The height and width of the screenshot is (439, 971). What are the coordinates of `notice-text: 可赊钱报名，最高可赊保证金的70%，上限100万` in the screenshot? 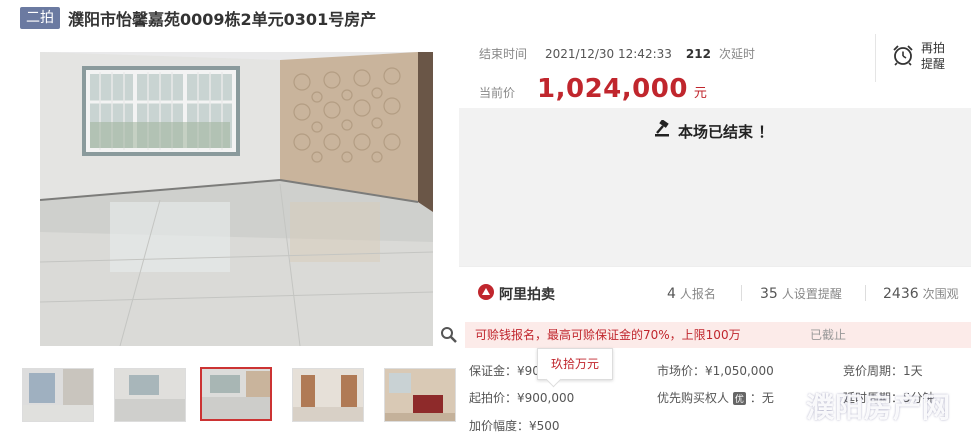 It's located at (608, 335).